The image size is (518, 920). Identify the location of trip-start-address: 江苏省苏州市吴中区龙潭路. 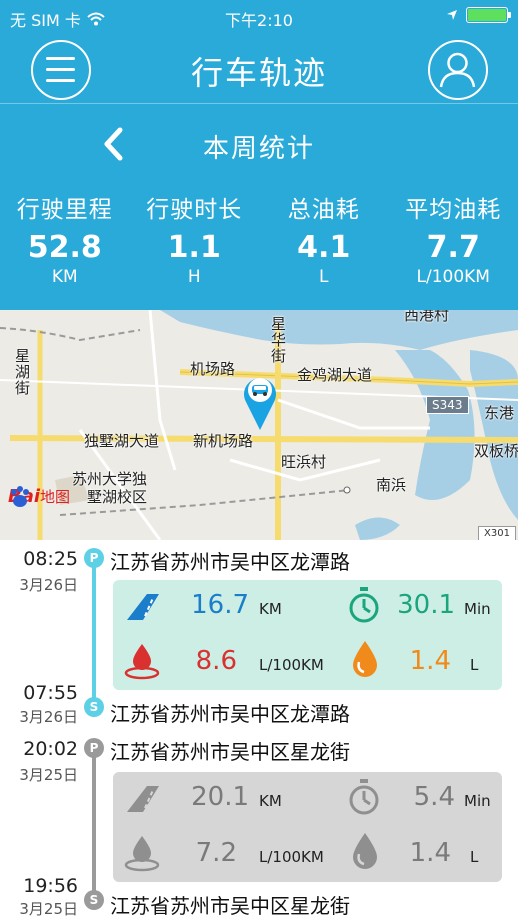
(230, 560).